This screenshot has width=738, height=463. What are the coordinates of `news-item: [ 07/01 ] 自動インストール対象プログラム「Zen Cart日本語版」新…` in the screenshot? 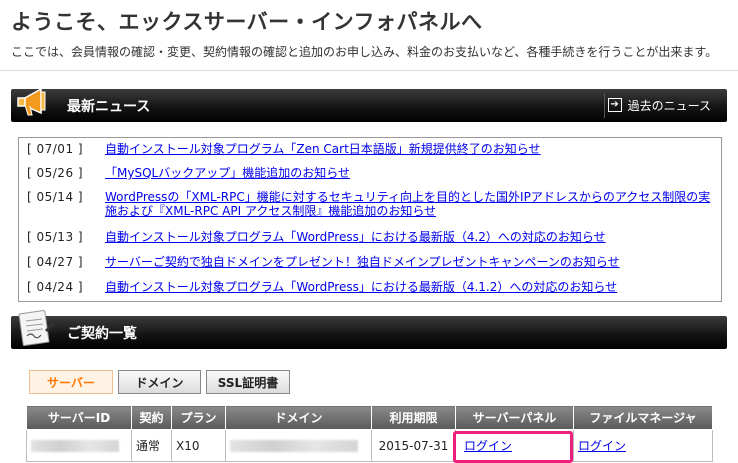 It's located at (370, 153).